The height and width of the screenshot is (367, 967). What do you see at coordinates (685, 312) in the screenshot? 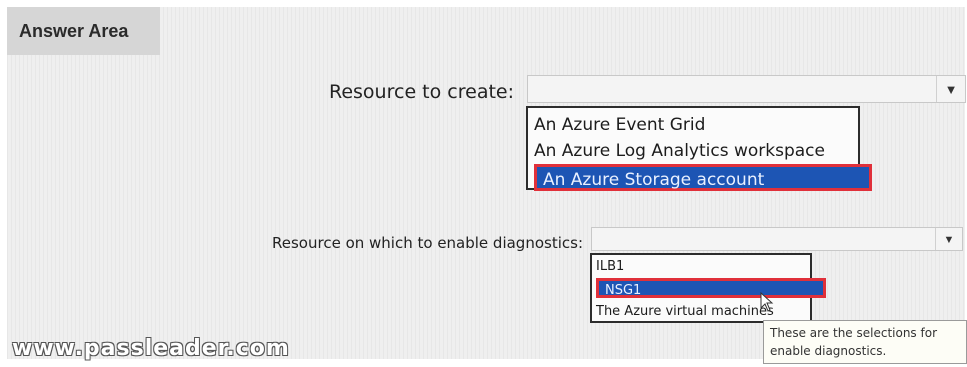
I see `option-azure-virtual-machines: The Azure virtual machines` at bounding box center [685, 312].